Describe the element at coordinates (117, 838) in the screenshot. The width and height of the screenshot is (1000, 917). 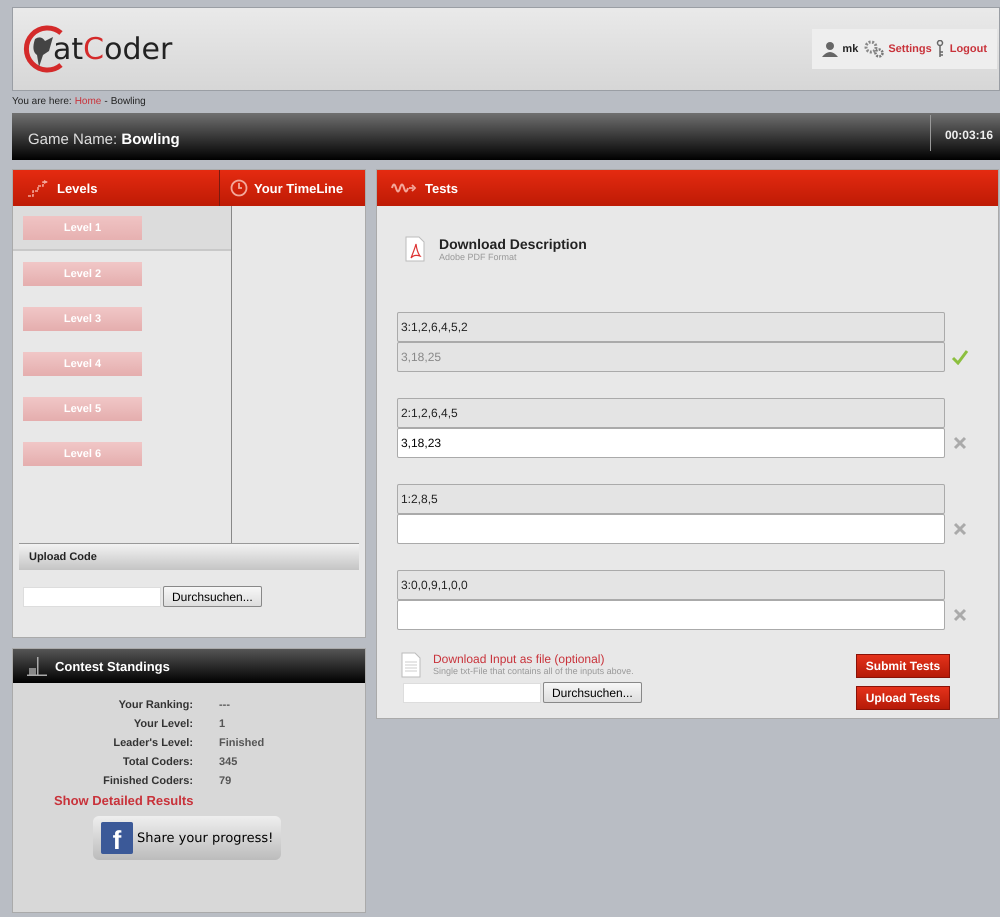
I see `facebook-icon: f` at that location.